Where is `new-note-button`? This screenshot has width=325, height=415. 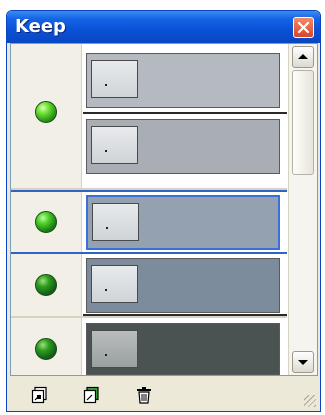
new-note-button is located at coordinates (40, 395).